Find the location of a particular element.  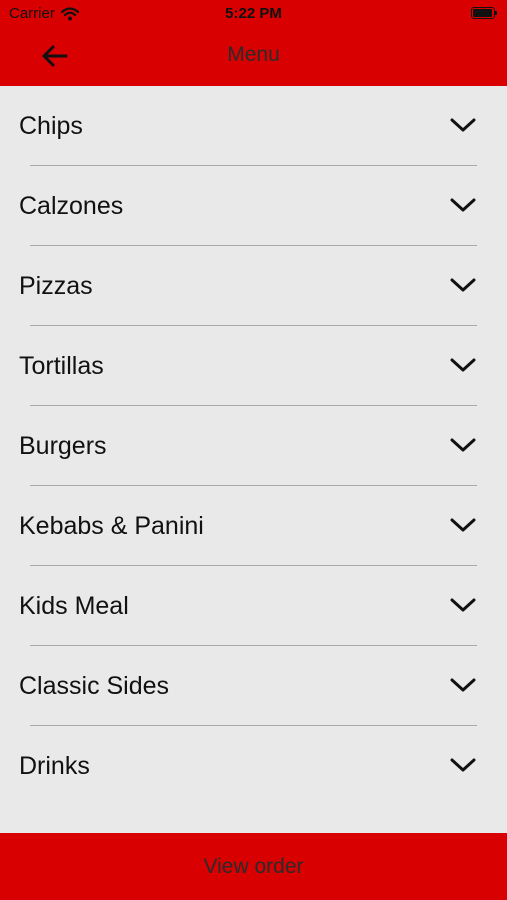

menu-category-label: Pizzas is located at coordinates (56, 286).